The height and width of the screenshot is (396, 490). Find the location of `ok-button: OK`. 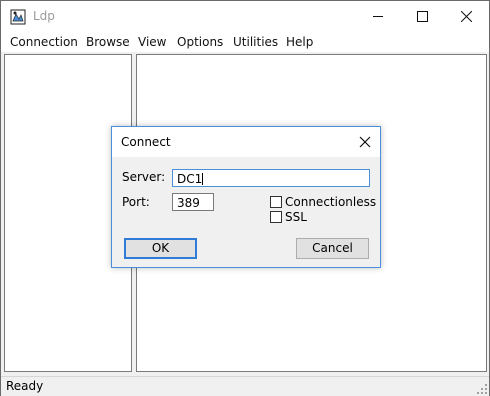

ok-button: OK is located at coordinates (160, 248).